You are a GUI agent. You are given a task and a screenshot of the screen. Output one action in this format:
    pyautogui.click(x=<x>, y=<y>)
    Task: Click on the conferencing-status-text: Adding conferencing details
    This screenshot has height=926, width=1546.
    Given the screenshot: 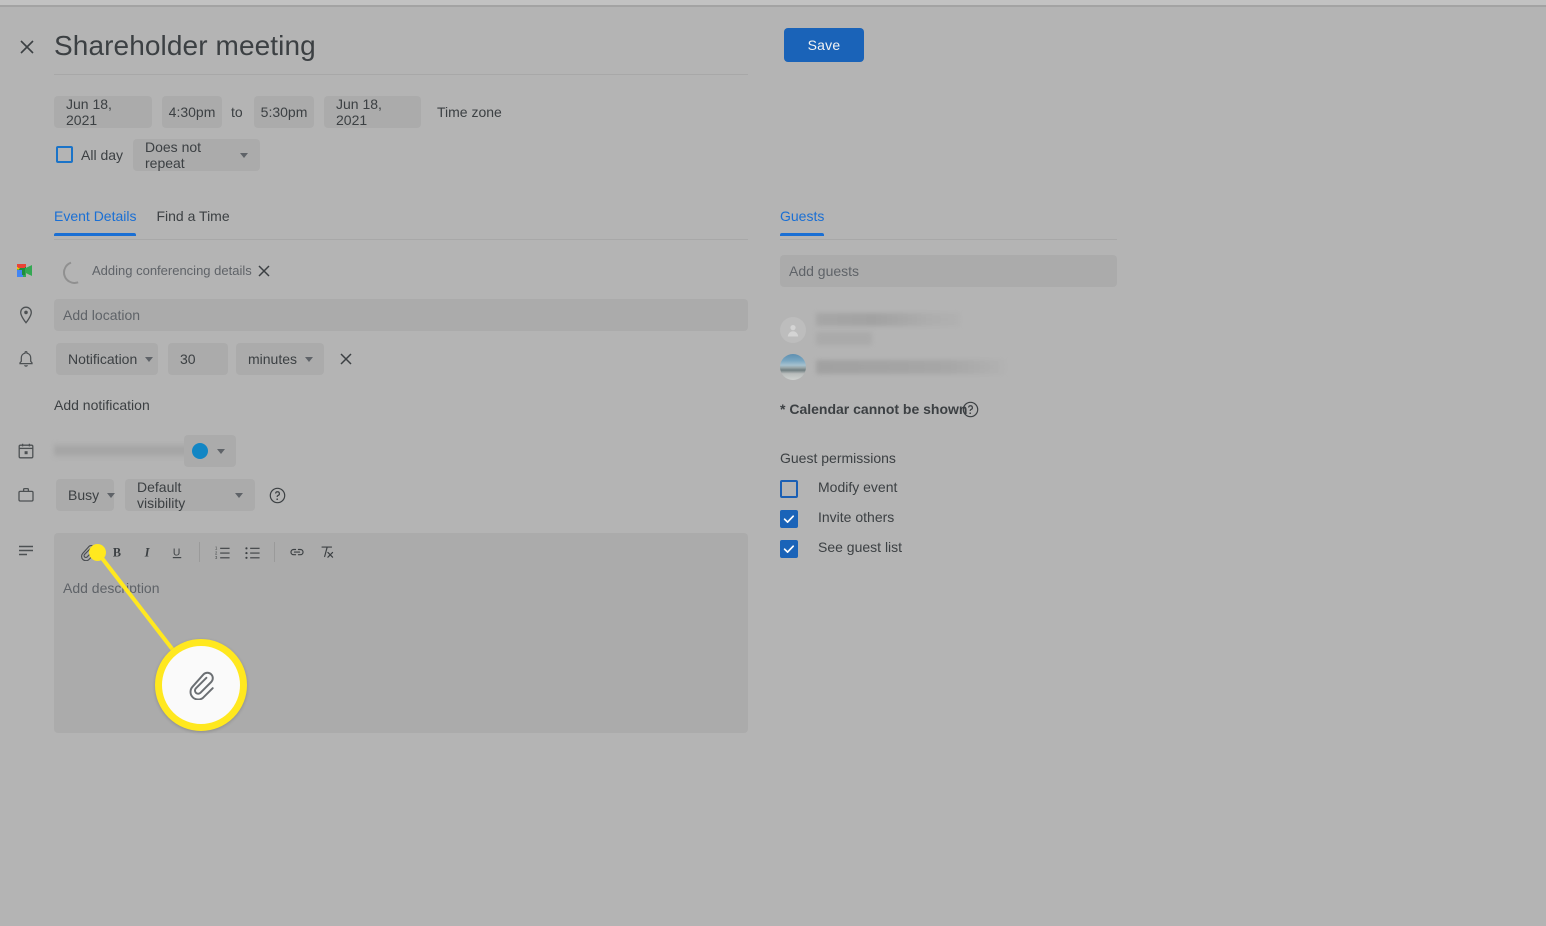 What is the action you would take?
    pyautogui.click(x=172, y=270)
    